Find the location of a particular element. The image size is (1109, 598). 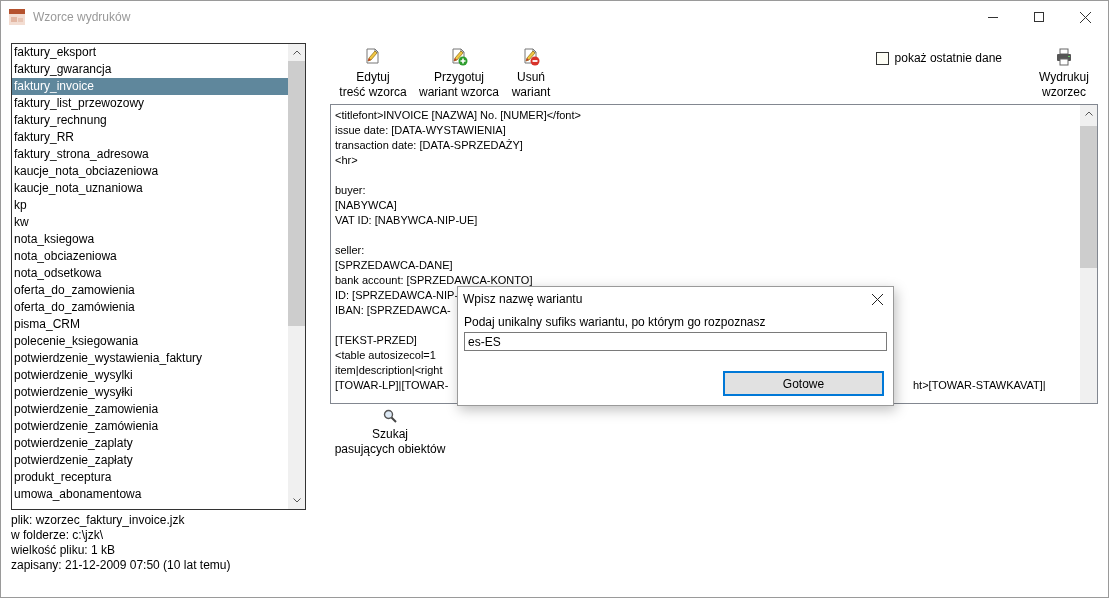

code-line: <hr> is located at coordinates (346, 160).